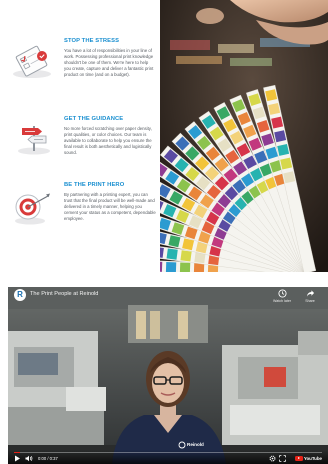  I want to click on share-button: Share, so click(310, 296).